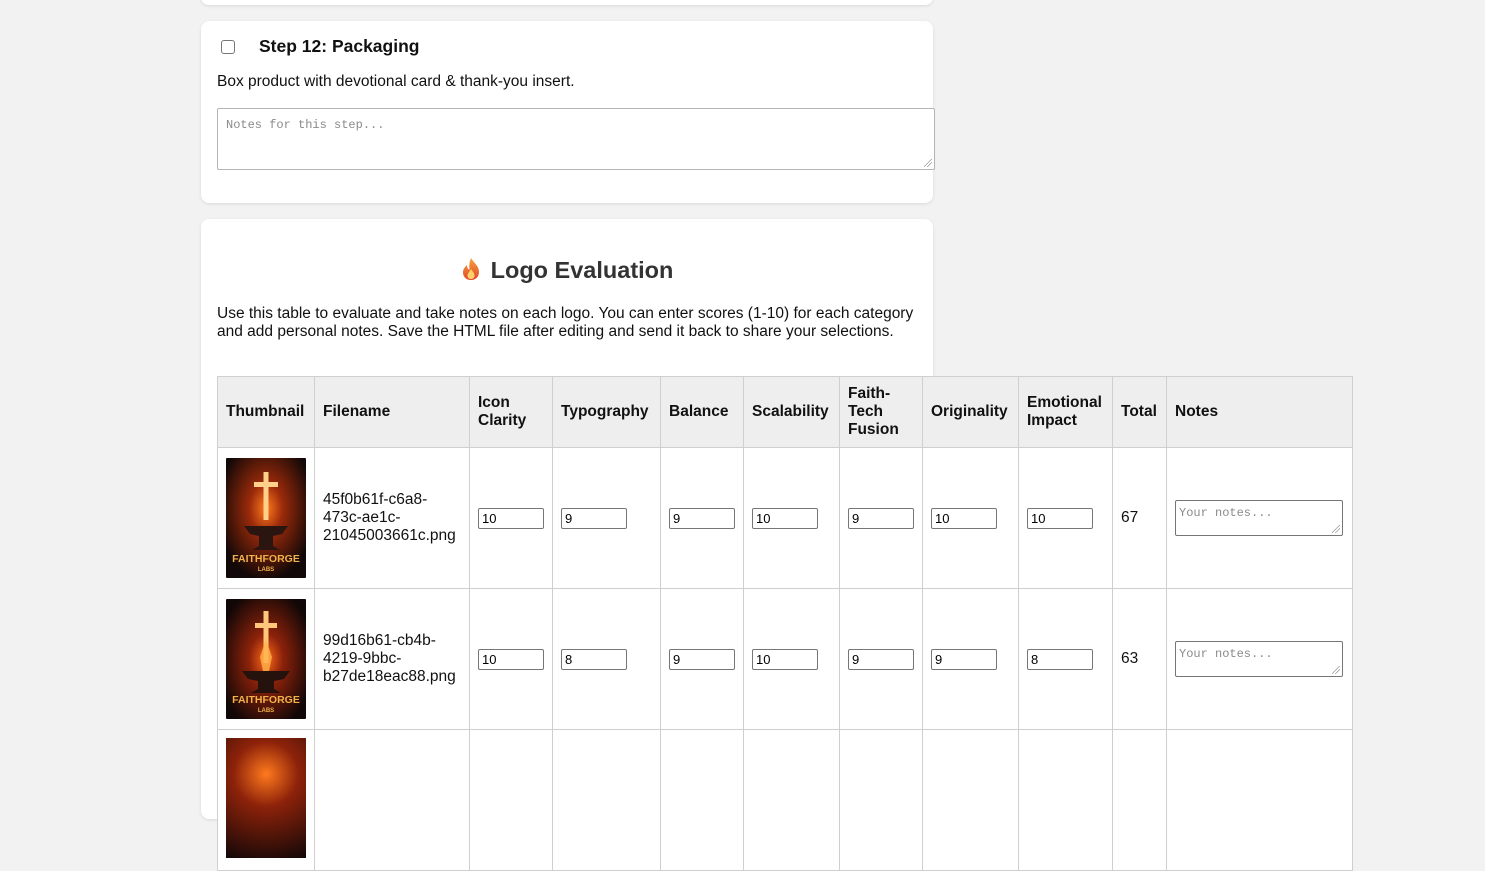  What do you see at coordinates (1139, 412) in the screenshot?
I see `col-header-total: Total` at bounding box center [1139, 412].